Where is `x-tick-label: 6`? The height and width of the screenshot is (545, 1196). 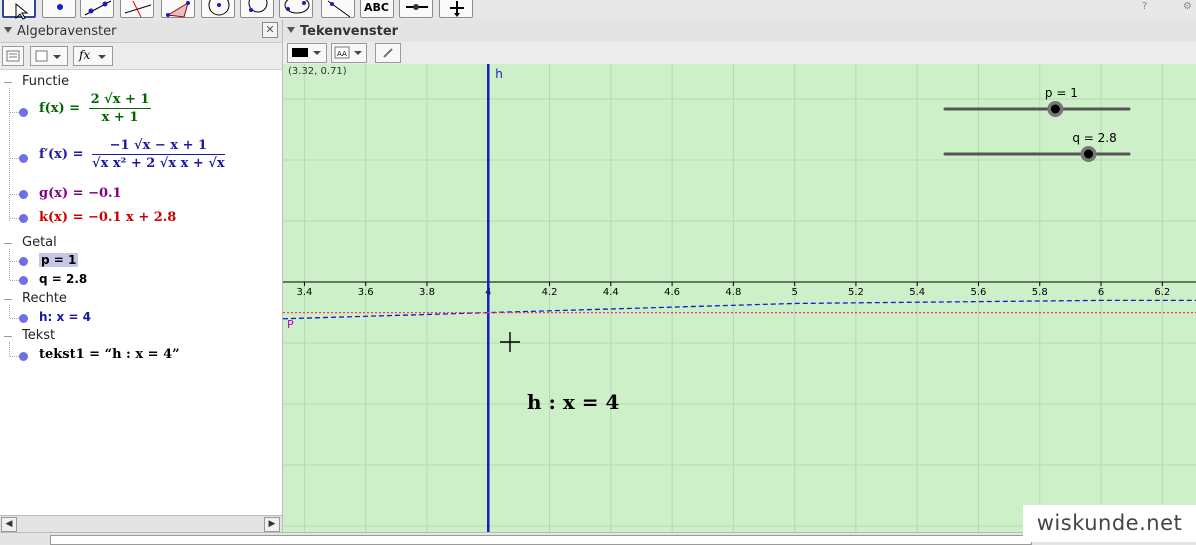
x-tick-label: 6 is located at coordinates (1101, 292).